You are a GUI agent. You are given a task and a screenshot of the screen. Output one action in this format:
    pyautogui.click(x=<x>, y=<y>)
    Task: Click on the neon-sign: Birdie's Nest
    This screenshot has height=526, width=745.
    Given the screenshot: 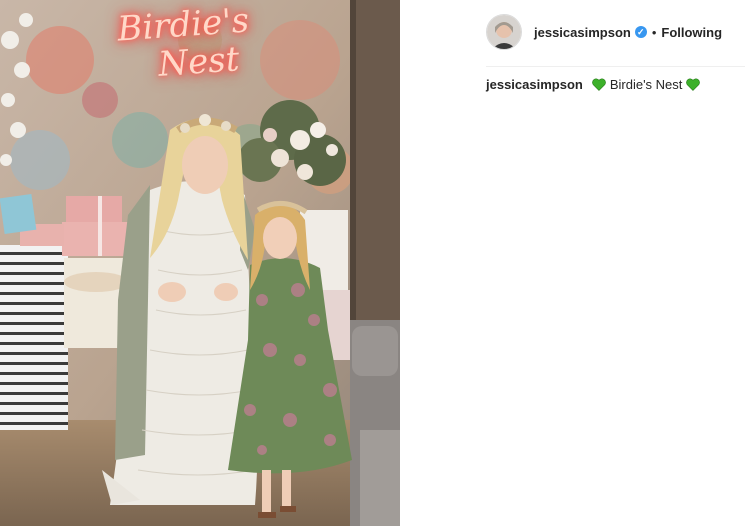 What is the action you would take?
    pyautogui.click(x=185, y=51)
    